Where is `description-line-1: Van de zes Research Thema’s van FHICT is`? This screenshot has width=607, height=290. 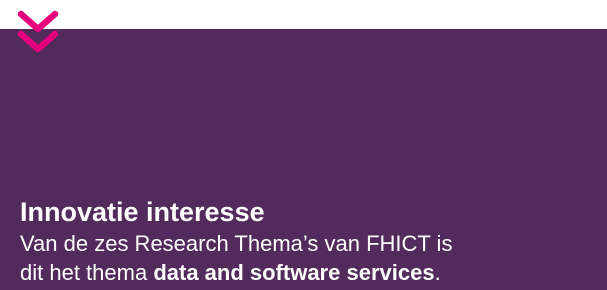 description-line-1: Van de zes Research Thema’s van FHICT is is located at coordinates (236, 243).